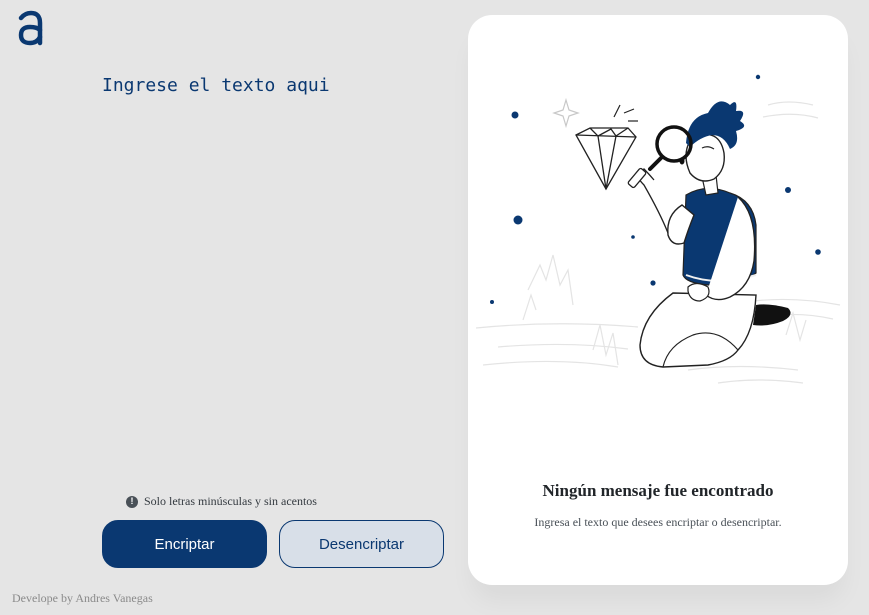  Describe the element at coordinates (658, 490) in the screenshot. I see `empty-state-title: Ningún mensaje fue encontrado` at that location.